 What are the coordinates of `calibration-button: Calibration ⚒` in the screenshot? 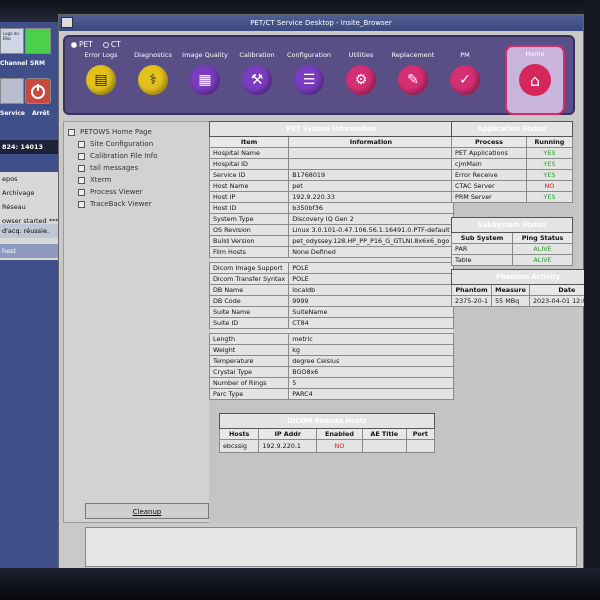 It's located at (257, 73).